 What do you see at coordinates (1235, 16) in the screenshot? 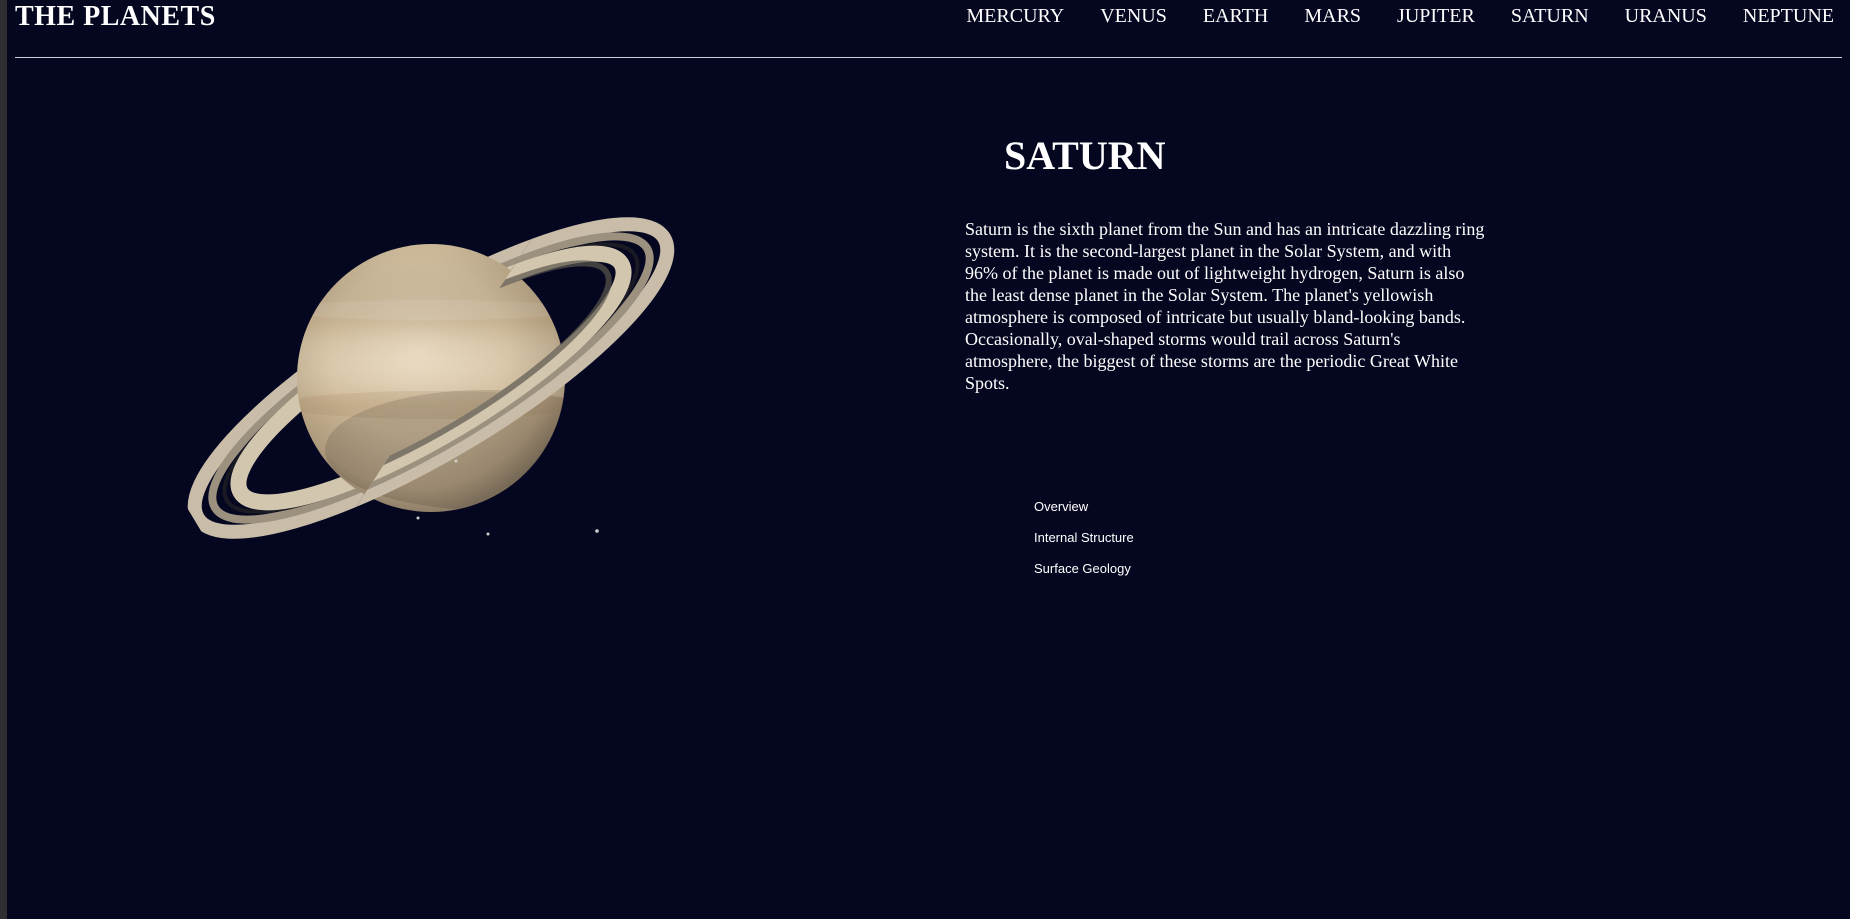
I see `nav-link-earth: EARTH` at bounding box center [1235, 16].